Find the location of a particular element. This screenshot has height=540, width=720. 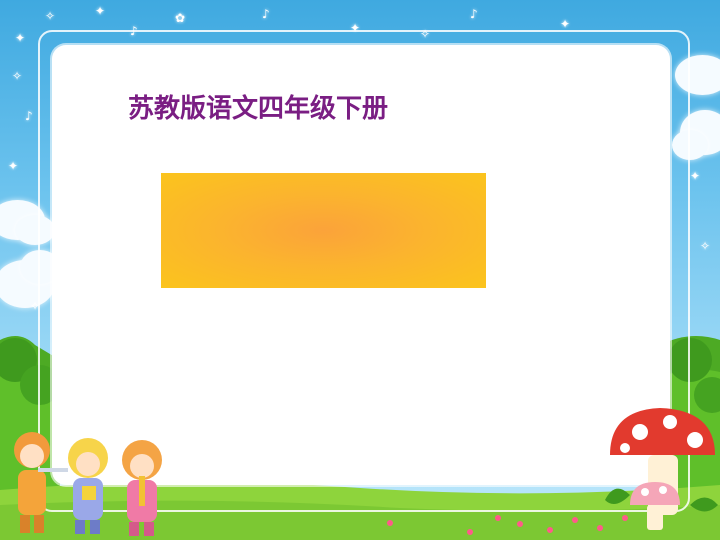

mushroom-illustration is located at coordinates (661, 469).